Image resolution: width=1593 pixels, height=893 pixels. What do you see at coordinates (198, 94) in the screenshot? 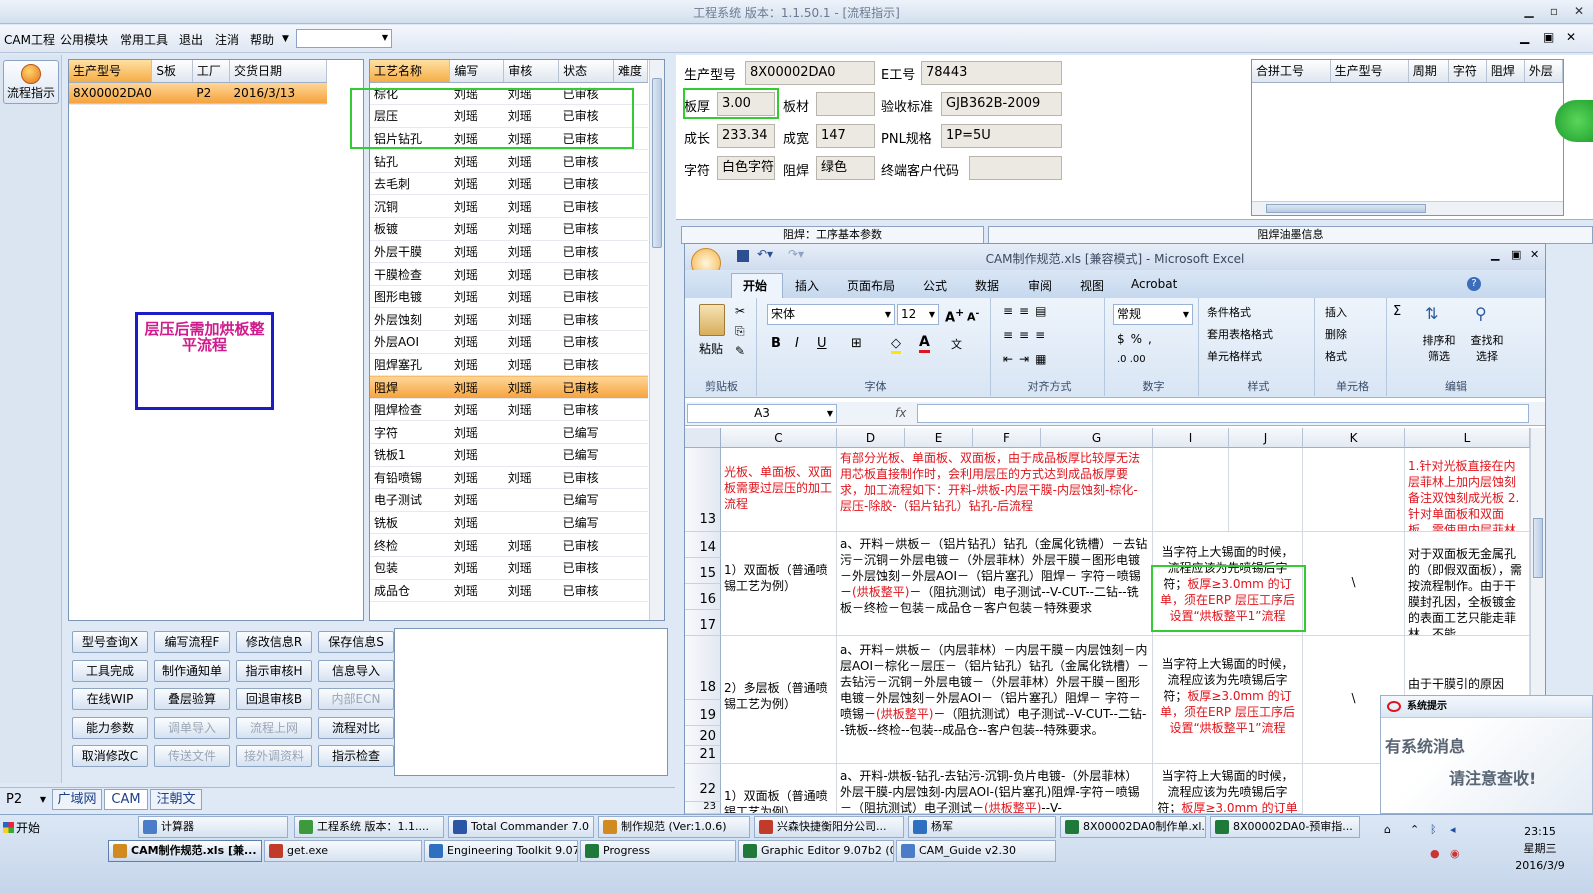
I see `table-row: 8X00002DA0 P2 2016/3/13` at bounding box center [198, 94].